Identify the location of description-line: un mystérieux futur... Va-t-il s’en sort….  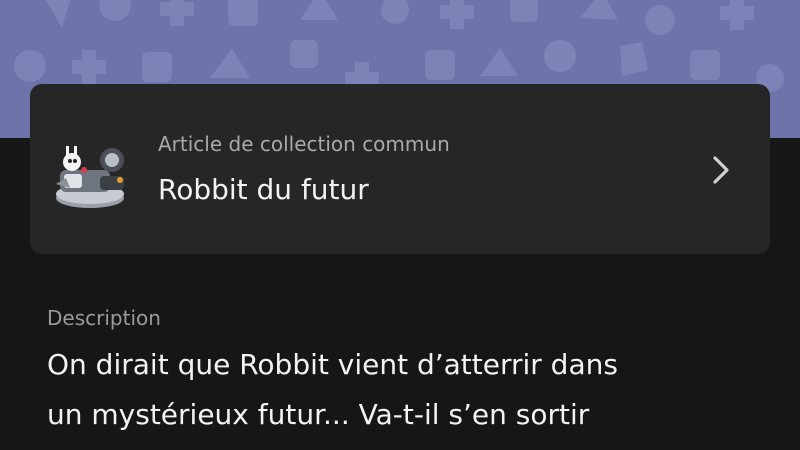
(318, 414).